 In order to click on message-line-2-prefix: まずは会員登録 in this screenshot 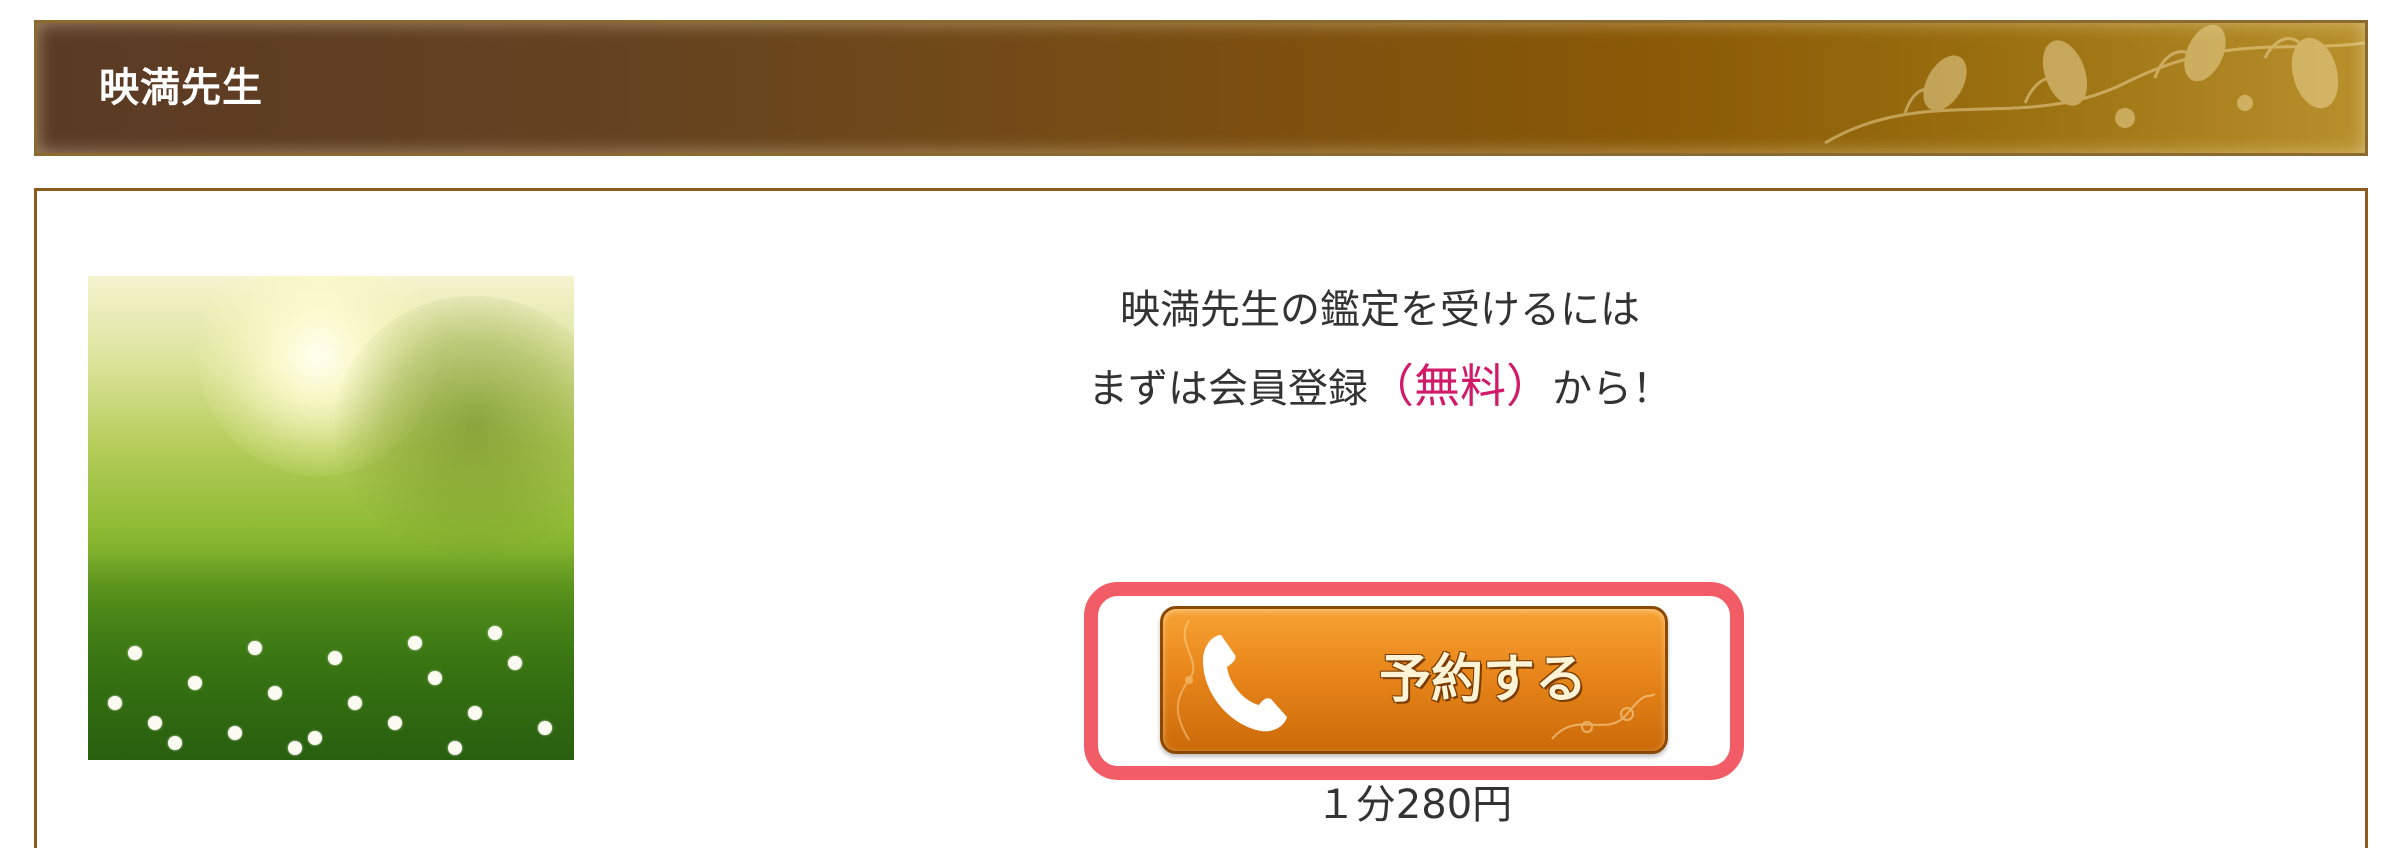, I will do `click(1228, 389)`.